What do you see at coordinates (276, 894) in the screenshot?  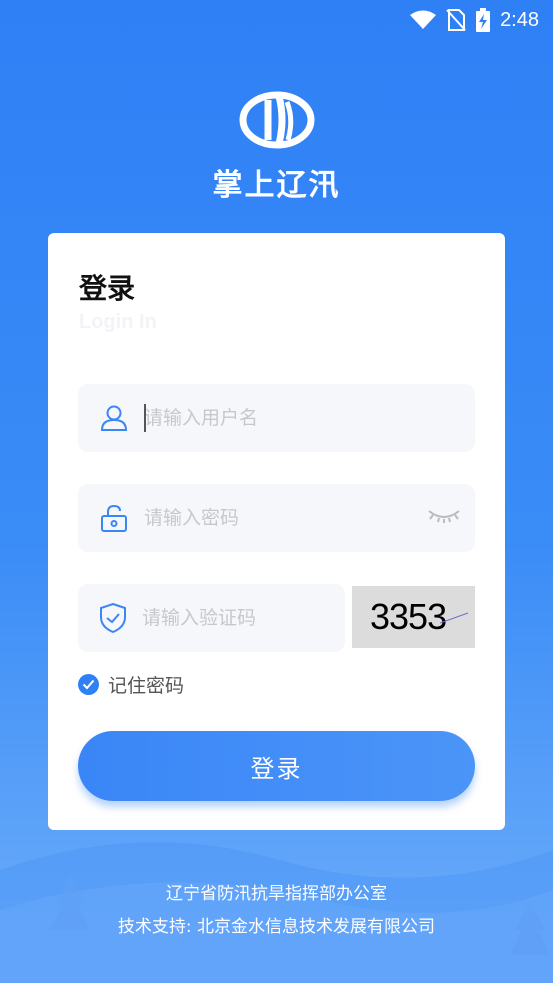 I see `footer-org: 辽宁省防汛抗旱指挥部办公室` at bounding box center [276, 894].